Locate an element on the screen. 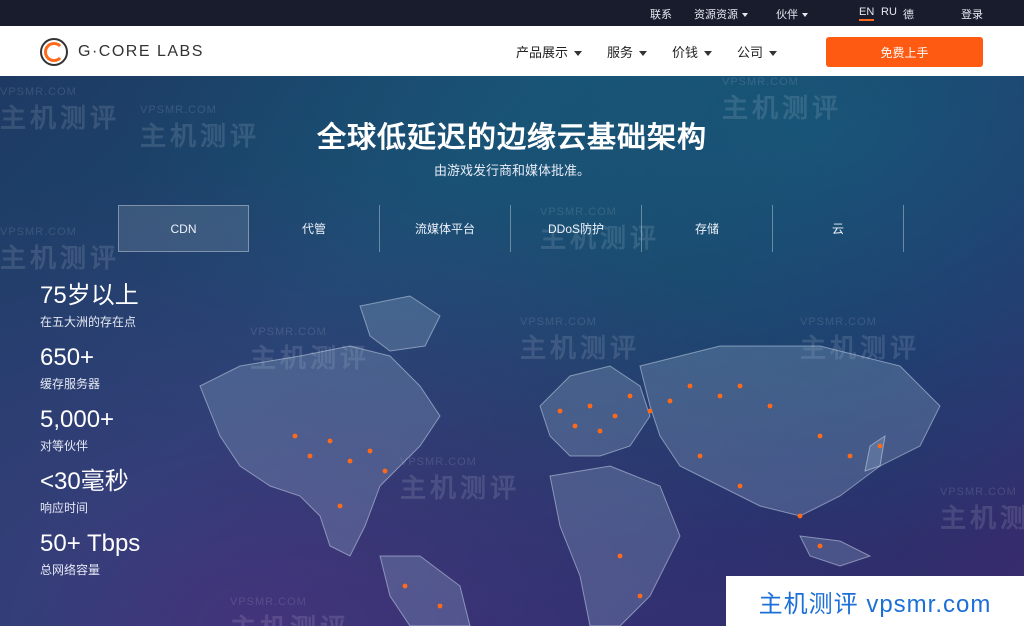  watermark-badge: 主机测评 vpsmr.com is located at coordinates (875, 601).